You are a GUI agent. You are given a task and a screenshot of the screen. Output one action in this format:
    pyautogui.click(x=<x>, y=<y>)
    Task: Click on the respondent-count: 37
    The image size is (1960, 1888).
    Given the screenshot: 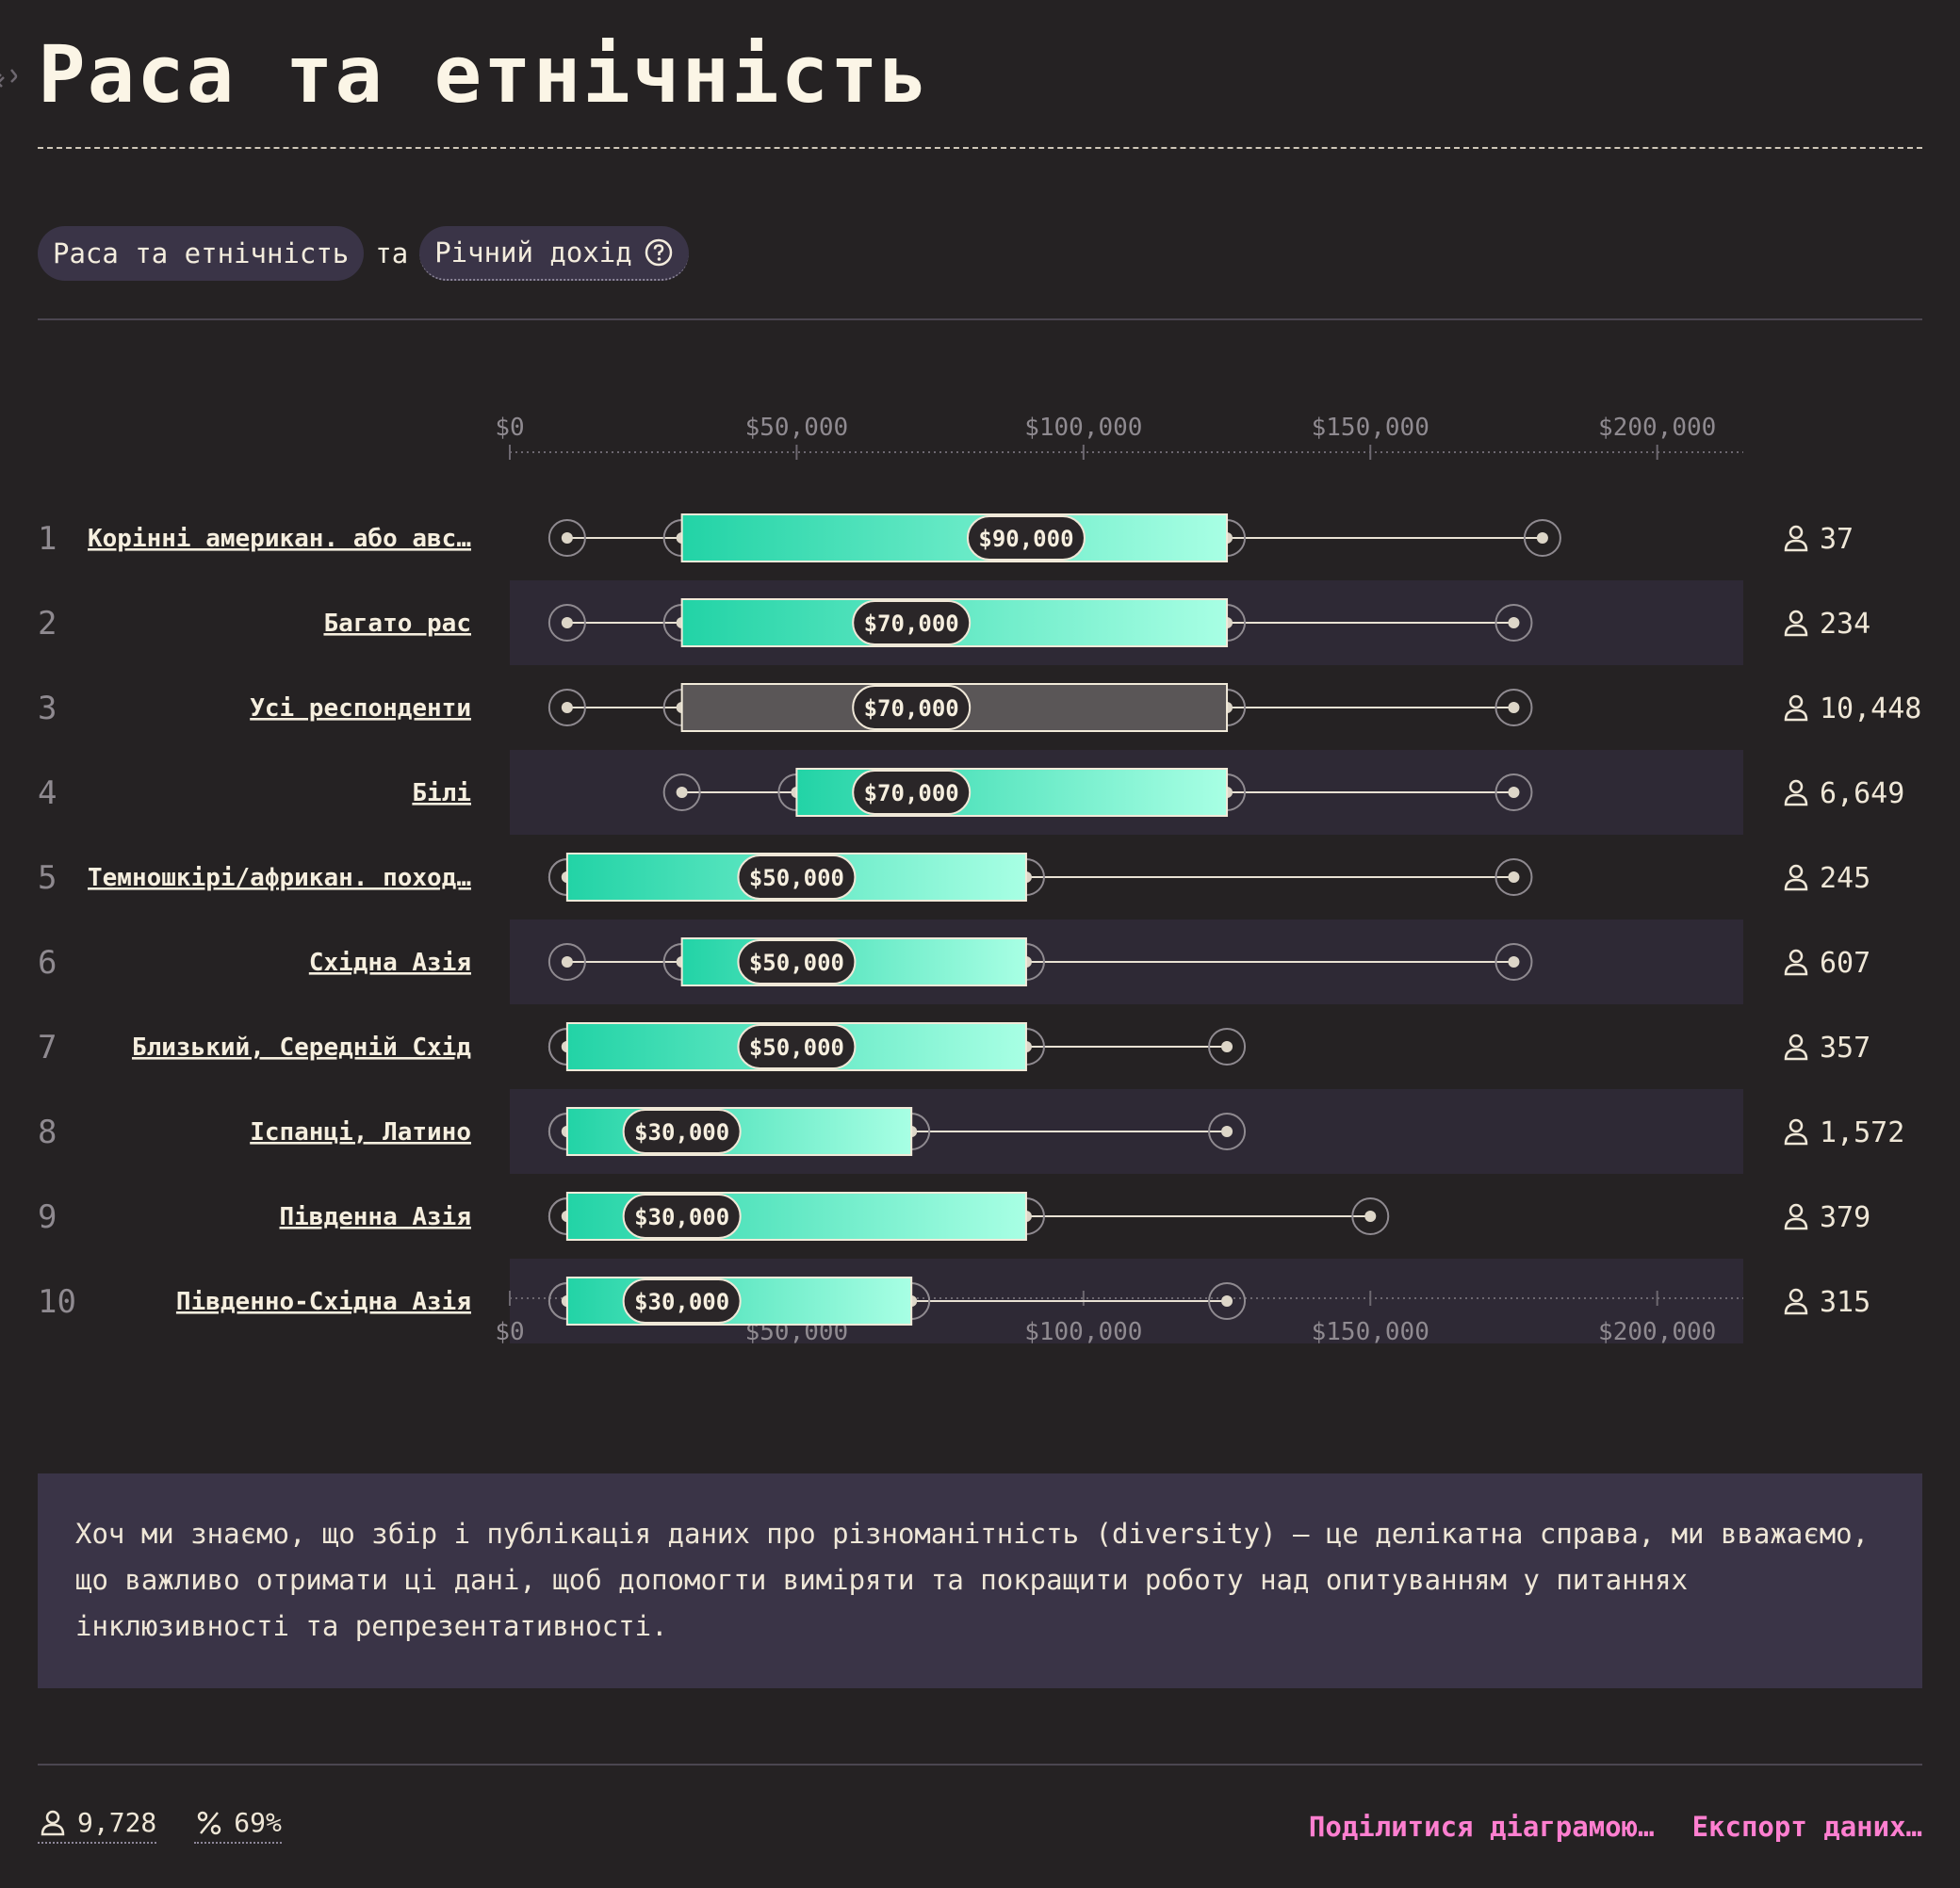 What is the action you would take?
    pyautogui.click(x=1837, y=539)
    